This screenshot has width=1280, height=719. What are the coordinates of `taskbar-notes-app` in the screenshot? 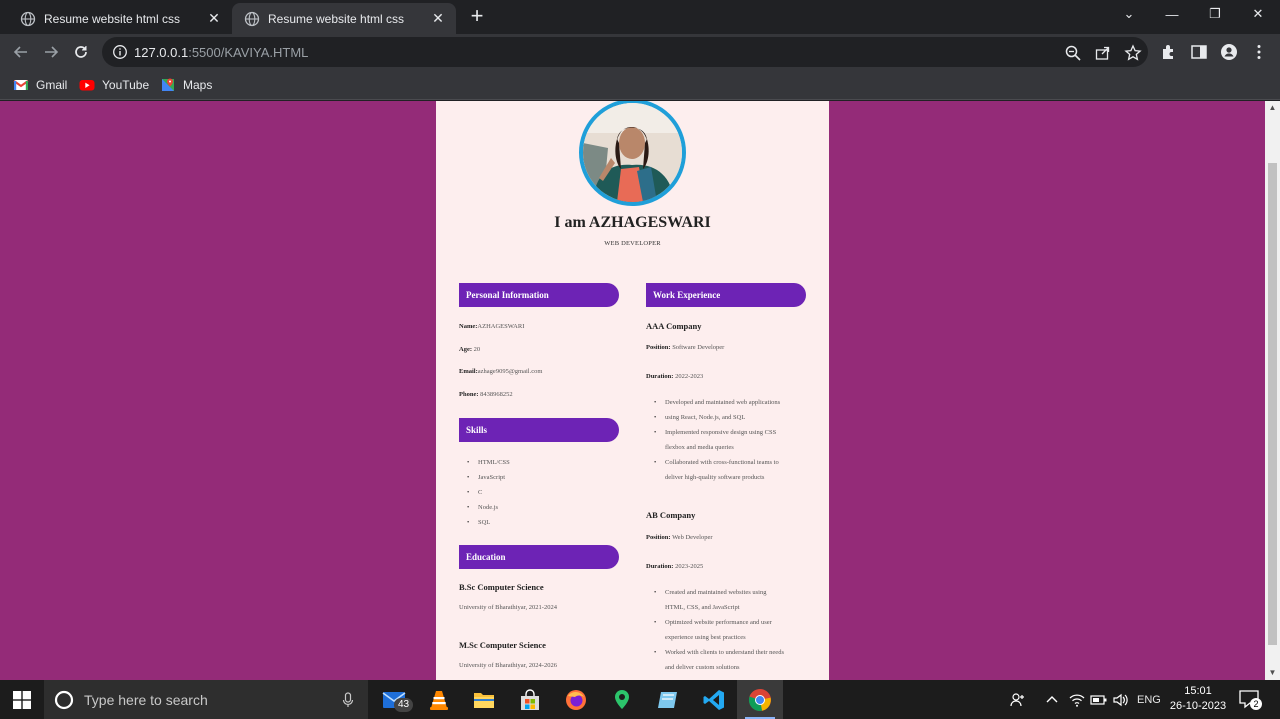 It's located at (668, 699).